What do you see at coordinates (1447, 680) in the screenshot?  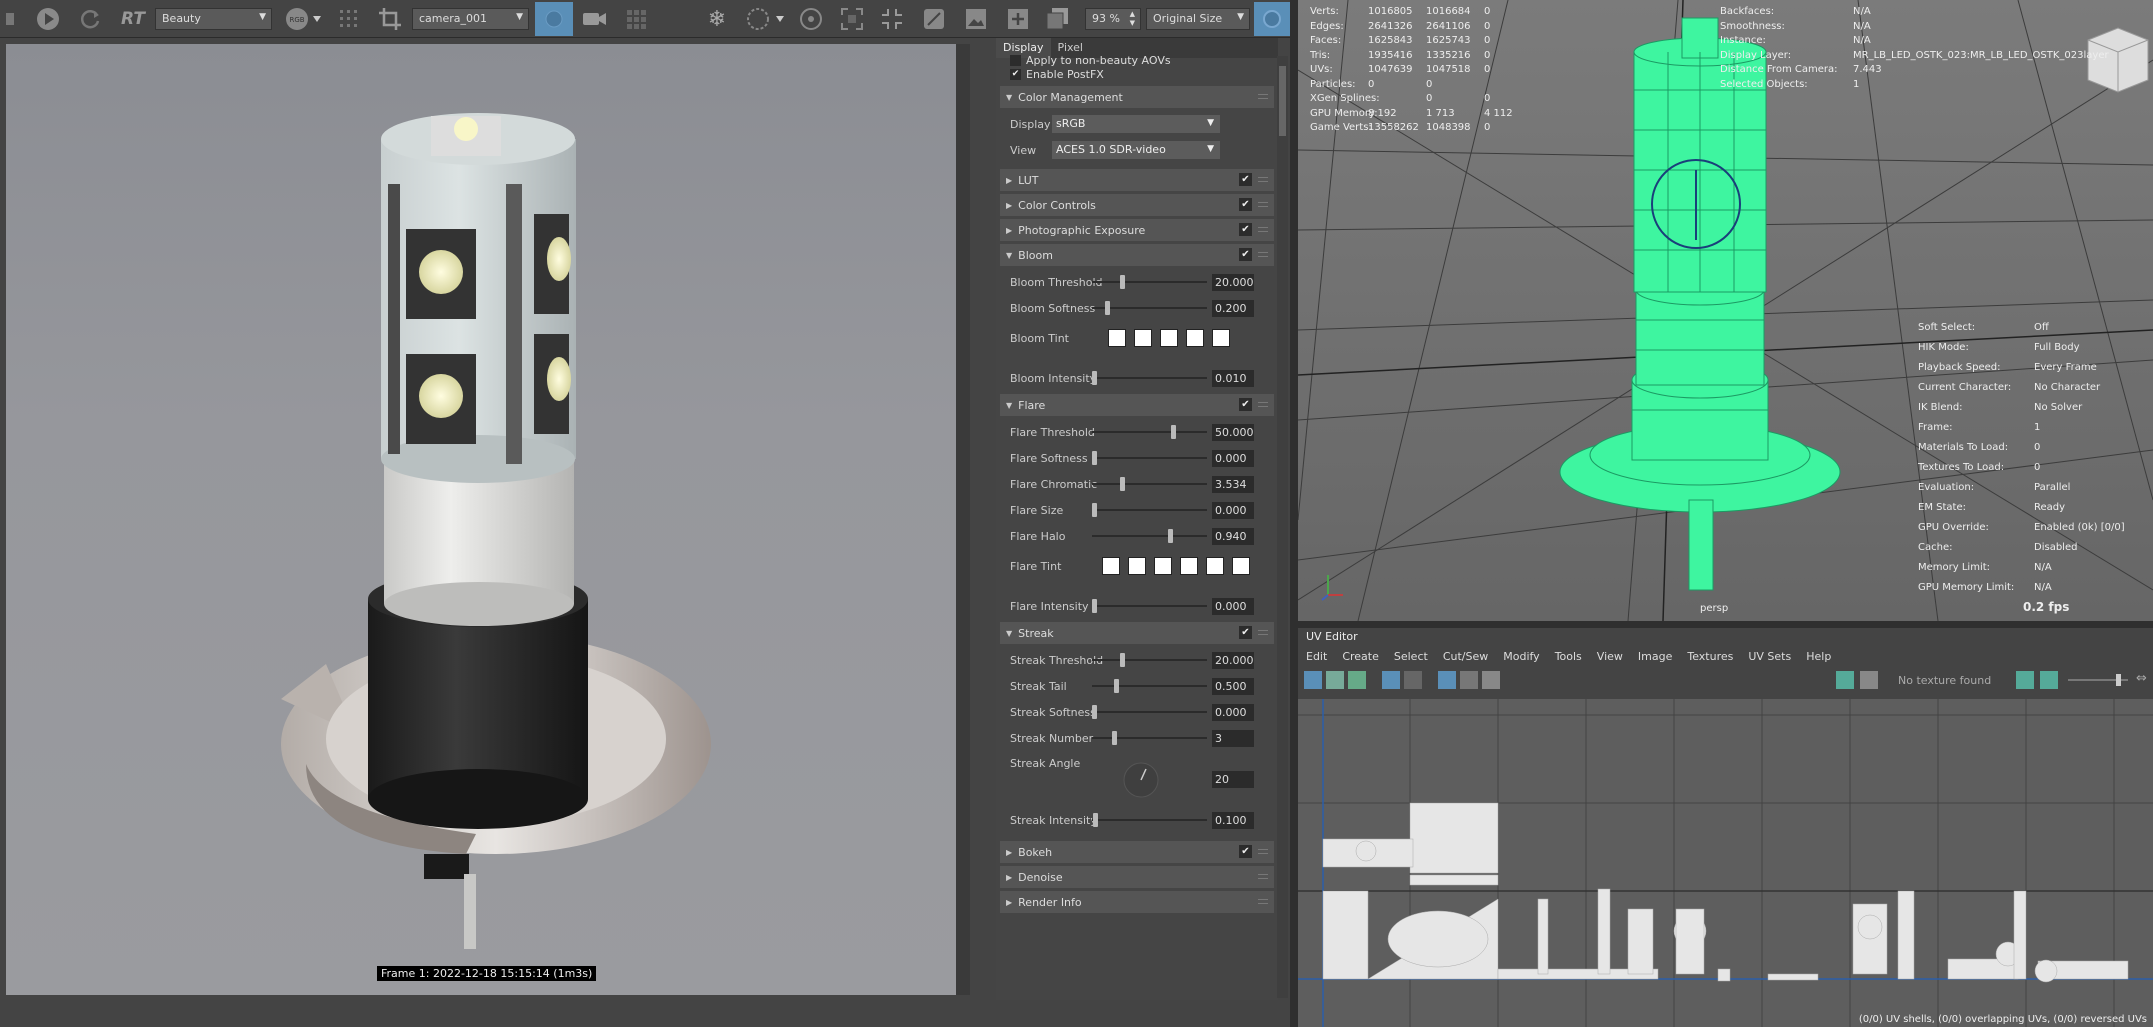 I see `uv-snap-icon` at bounding box center [1447, 680].